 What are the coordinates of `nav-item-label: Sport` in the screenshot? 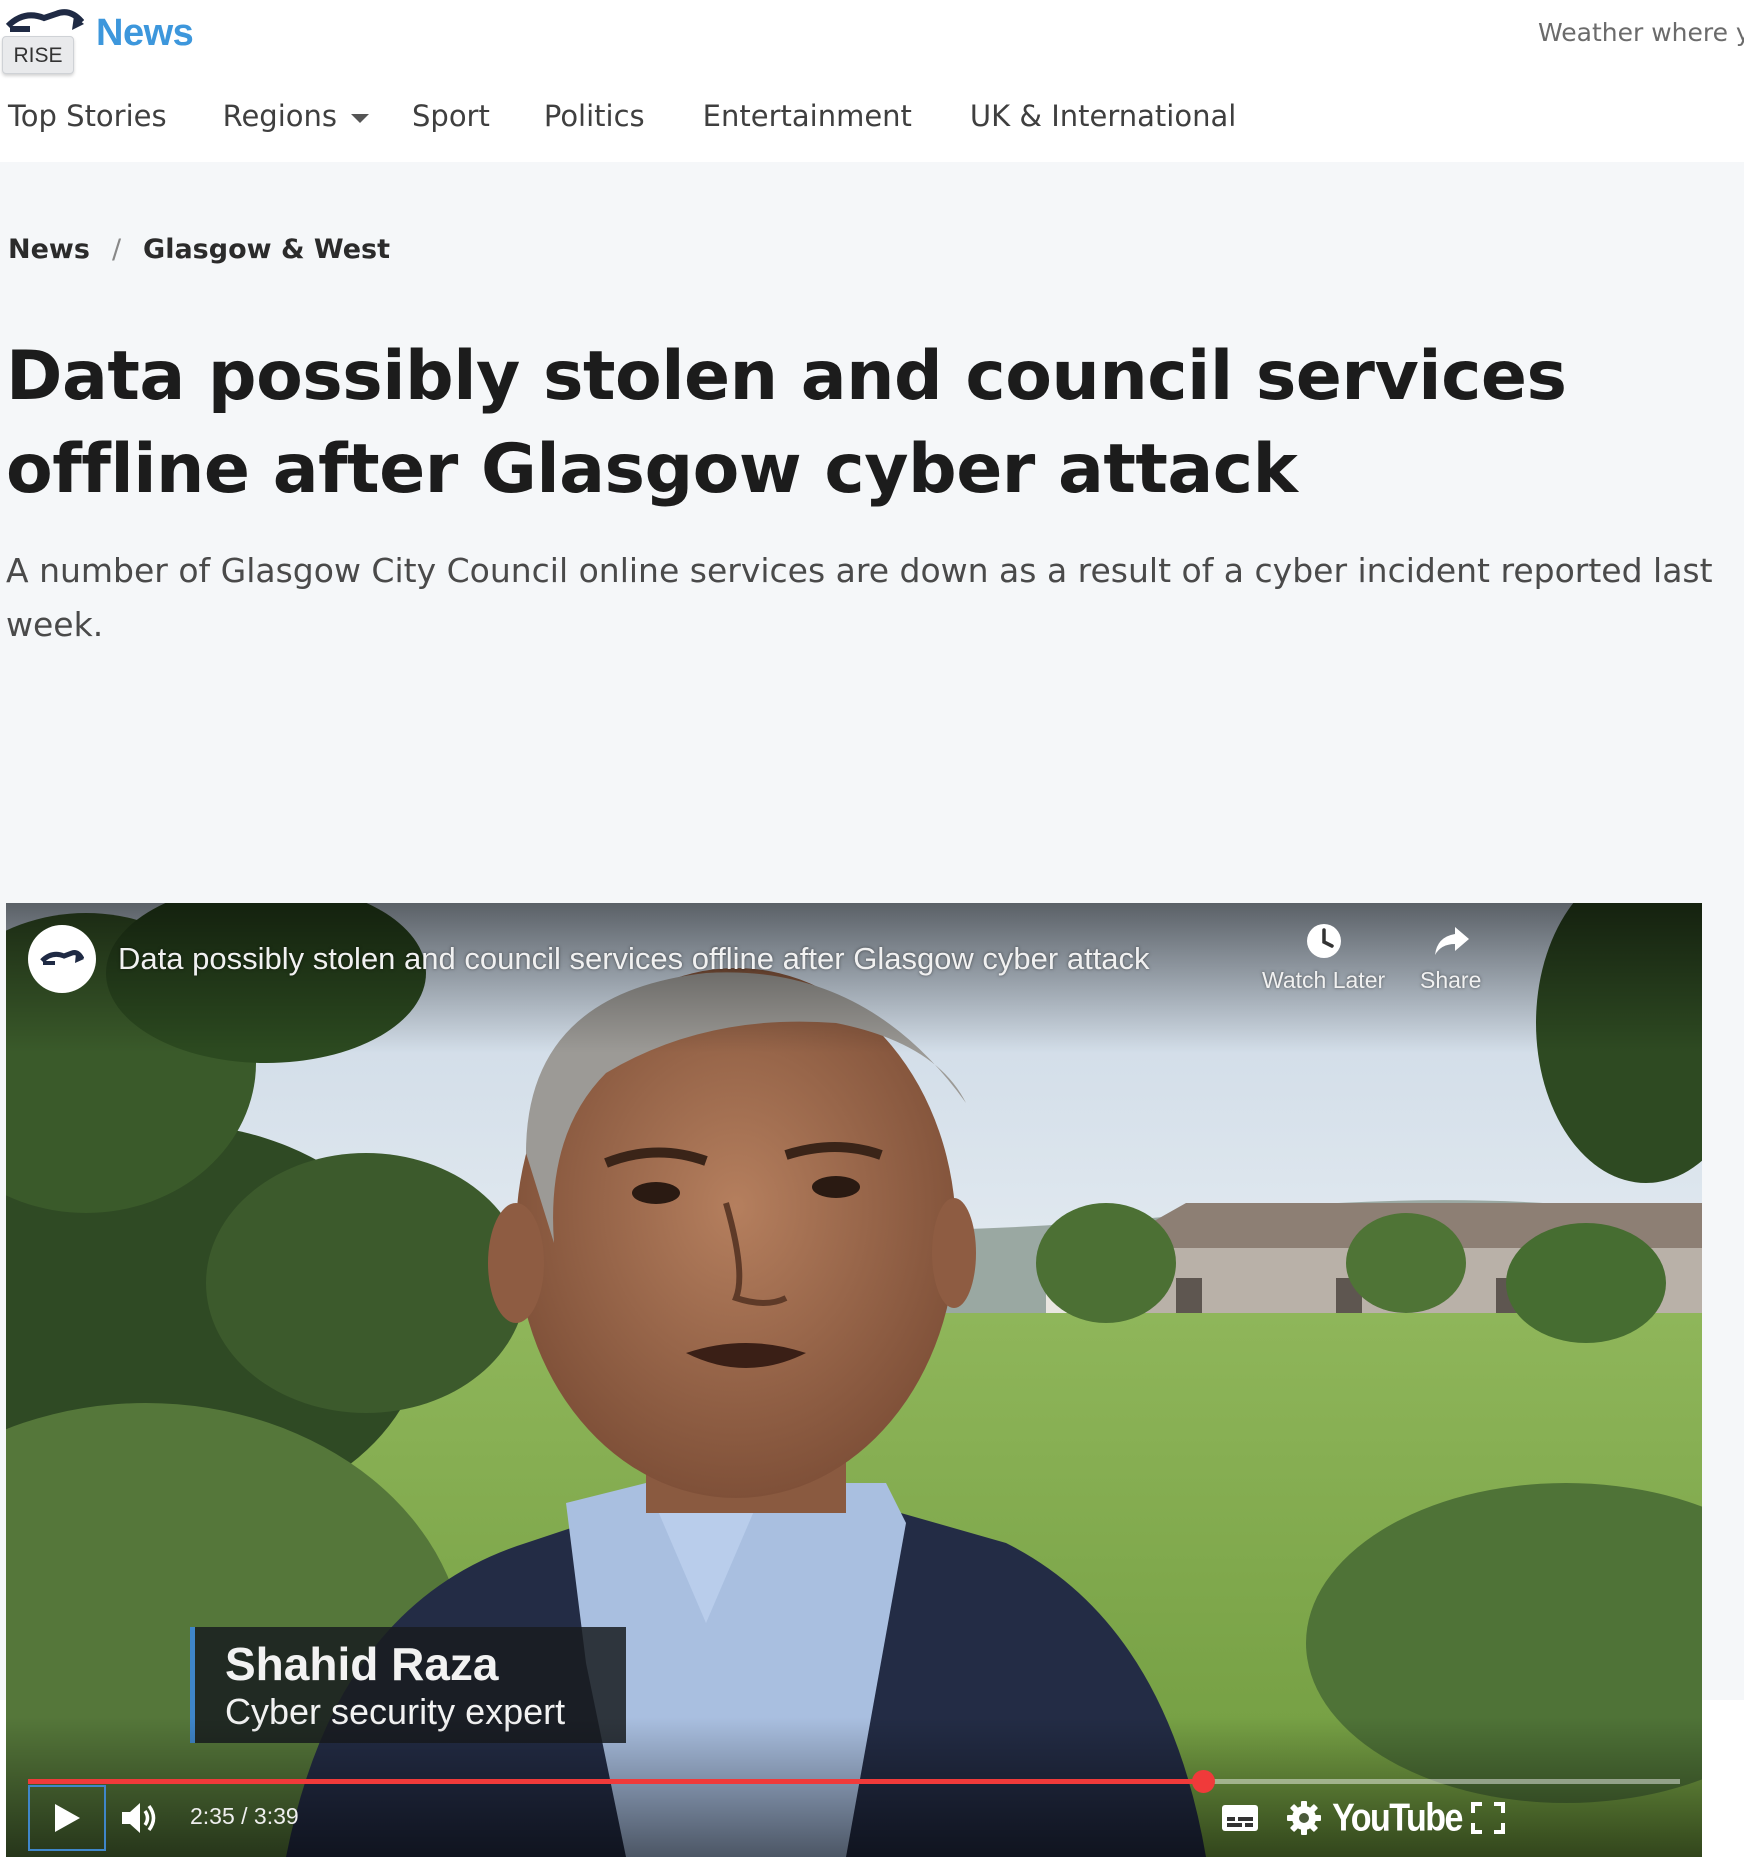 It's located at (451, 116).